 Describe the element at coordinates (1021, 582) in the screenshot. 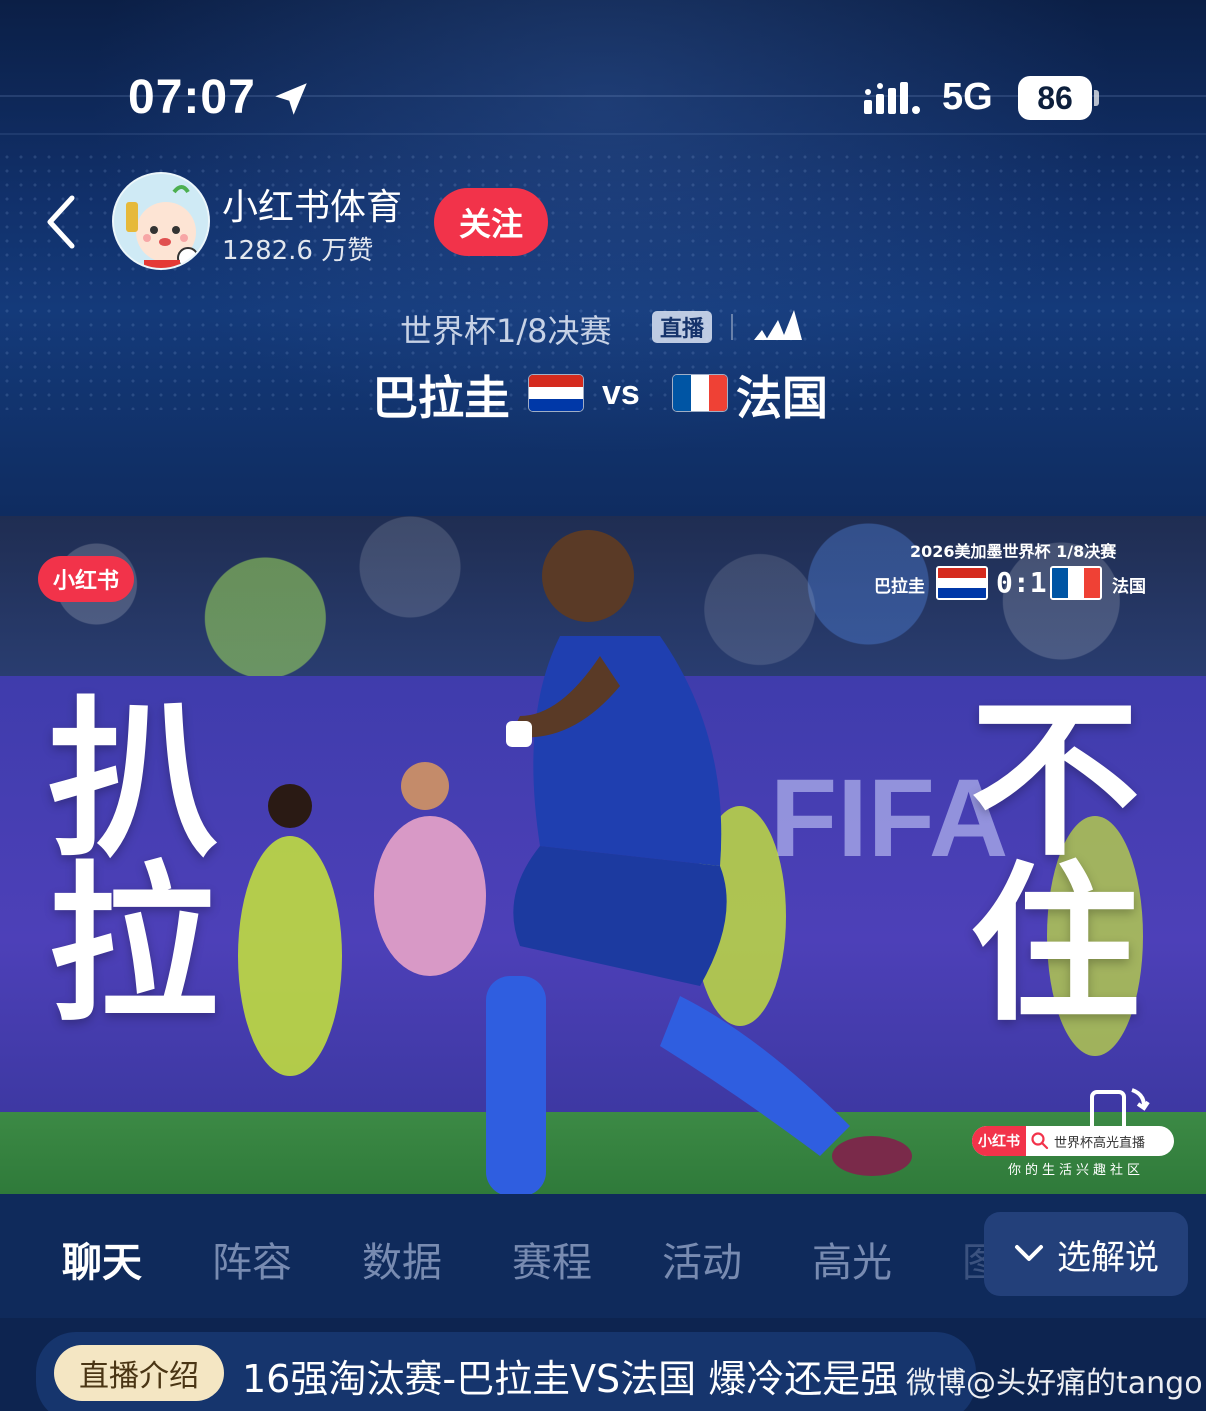

I see `scoreboard-score: 0:1` at that location.